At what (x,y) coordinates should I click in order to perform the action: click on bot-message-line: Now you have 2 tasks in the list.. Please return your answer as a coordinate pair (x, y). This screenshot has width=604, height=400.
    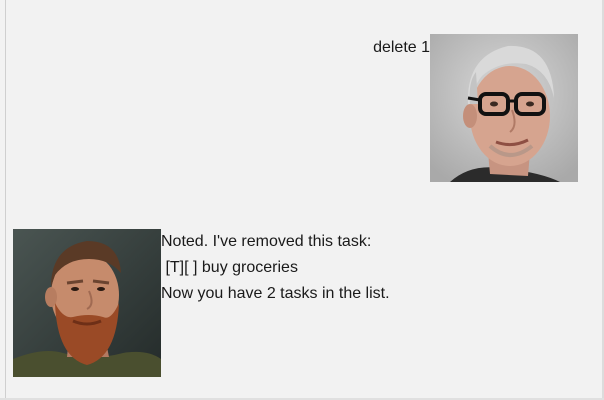
    Looking at the image, I should click on (275, 293).